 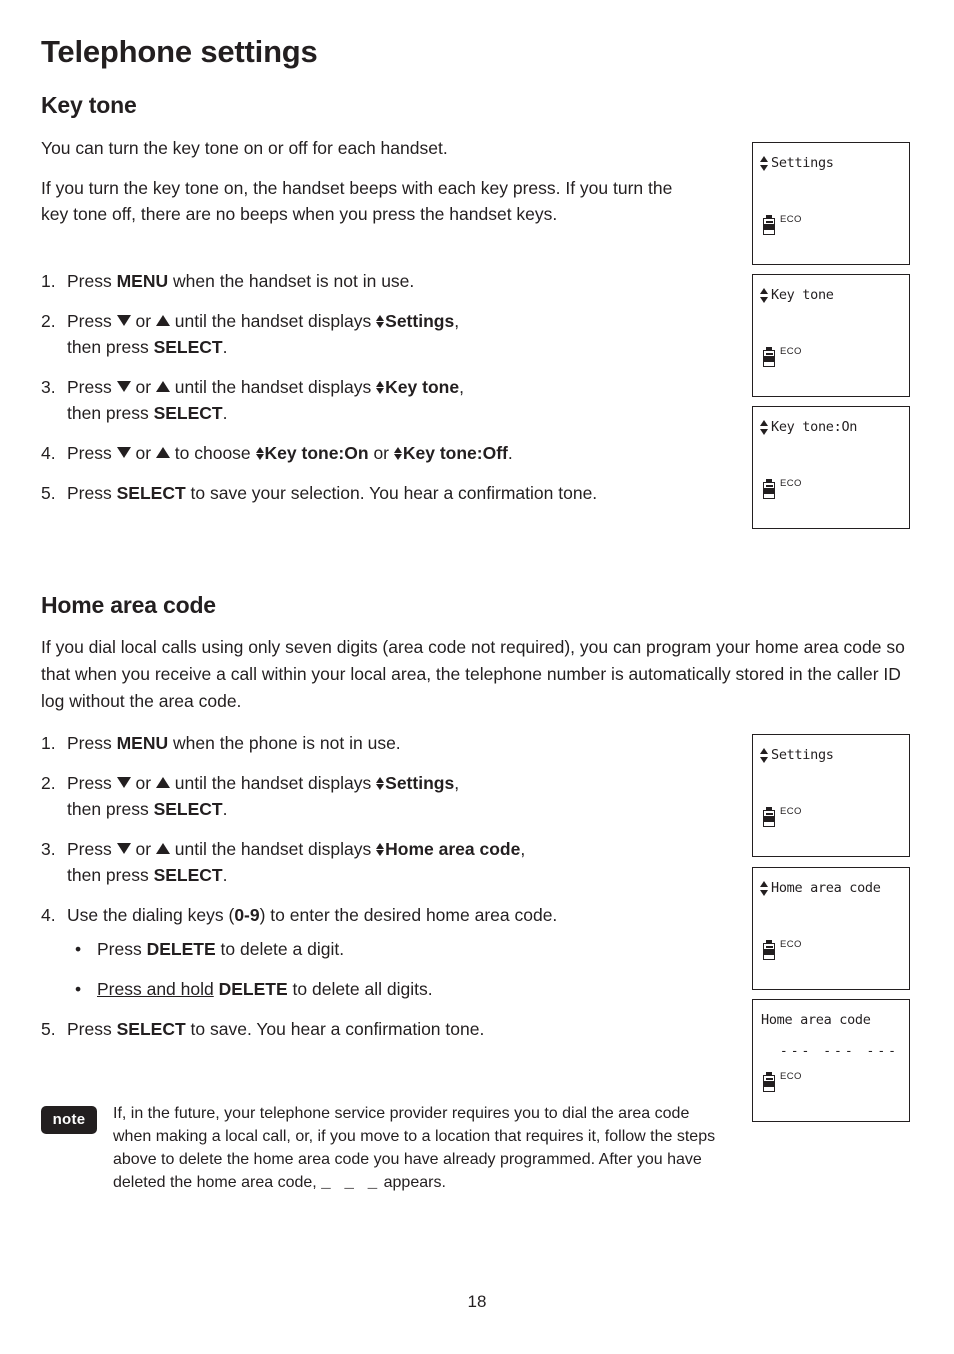 What do you see at coordinates (453, 849) in the screenshot?
I see `step-menu-target: Home area code` at bounding box center [453, 849].